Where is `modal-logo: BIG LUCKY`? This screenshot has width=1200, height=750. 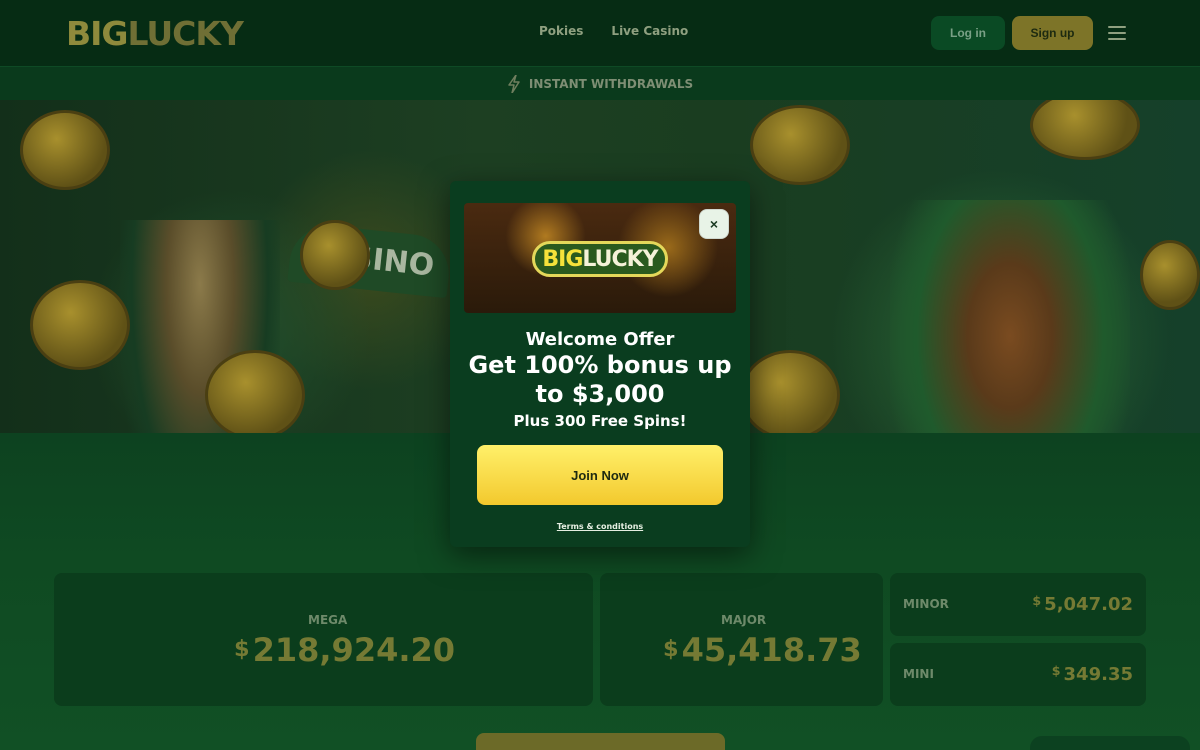 modal-logo: BIG LUCKY is located at coordinates (600, 259).